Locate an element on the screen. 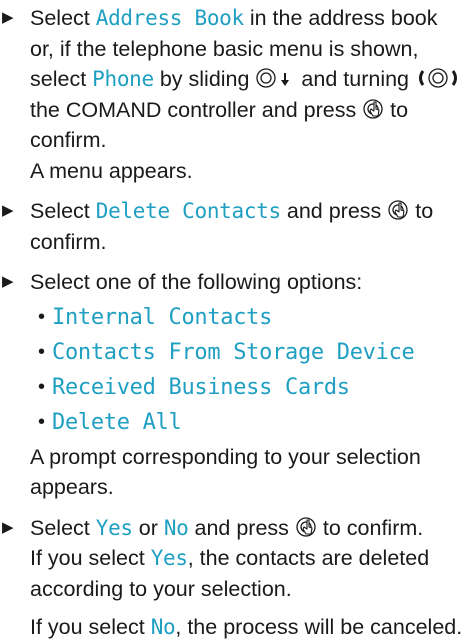  result-text: A menu appears. is located at coordinates (111, 170).